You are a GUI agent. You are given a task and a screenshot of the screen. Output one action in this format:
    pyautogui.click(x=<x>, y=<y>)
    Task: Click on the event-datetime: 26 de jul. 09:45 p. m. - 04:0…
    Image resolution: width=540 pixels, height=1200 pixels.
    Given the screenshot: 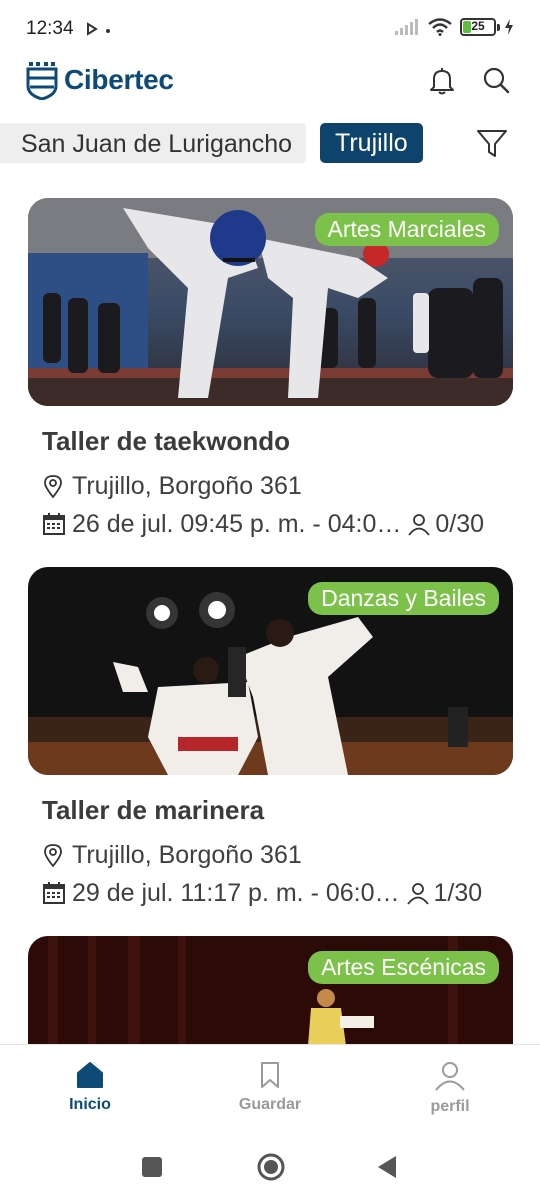 What is the action you would take?
    pyautogui.click(x=237, y=523)
    